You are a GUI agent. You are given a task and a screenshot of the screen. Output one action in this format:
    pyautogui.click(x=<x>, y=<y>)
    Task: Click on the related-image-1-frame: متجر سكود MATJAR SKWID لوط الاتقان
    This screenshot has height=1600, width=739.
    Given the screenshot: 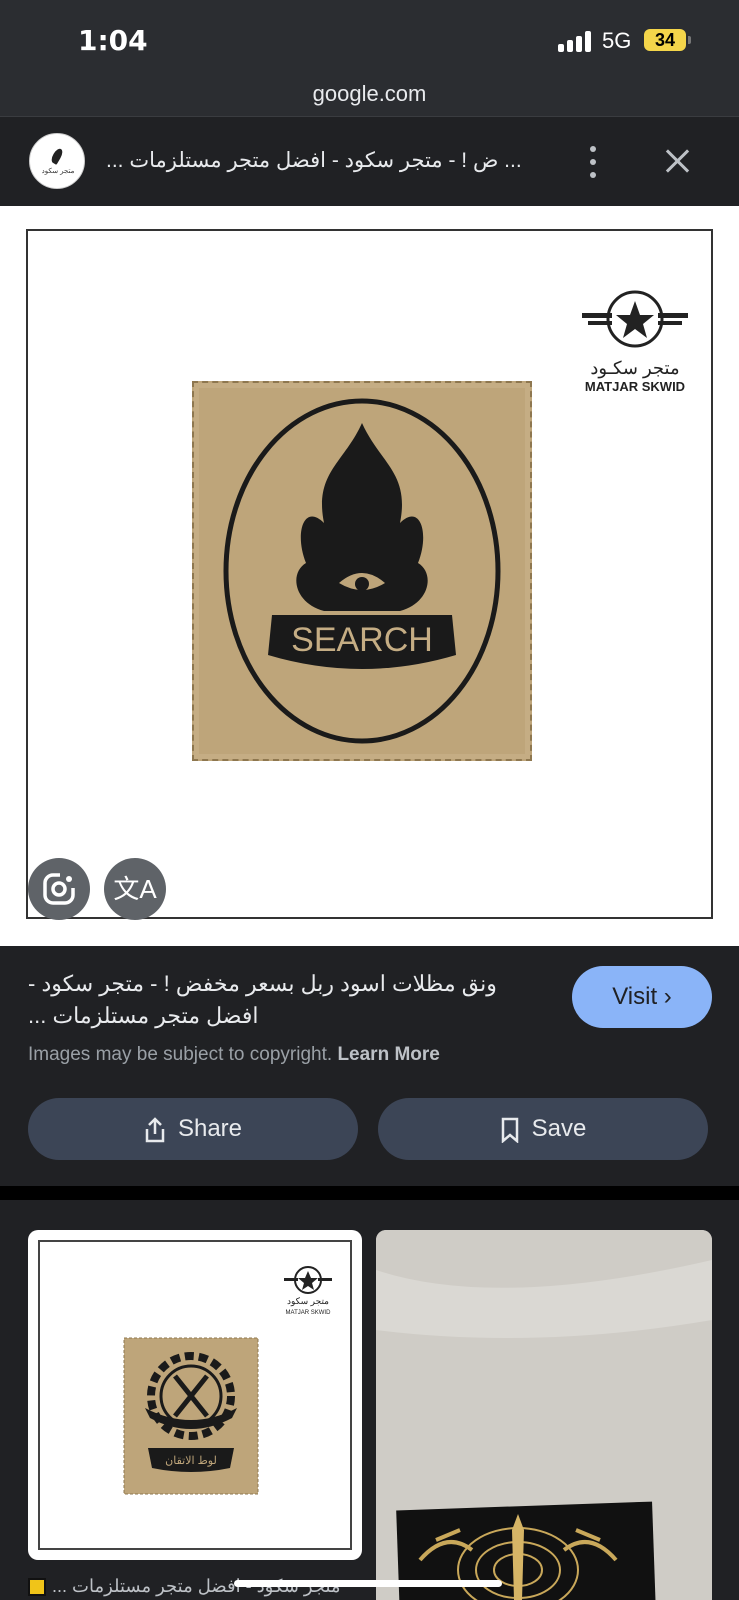 What is the action you would take?
    pyautogui.click(x=195, y=1395)
    